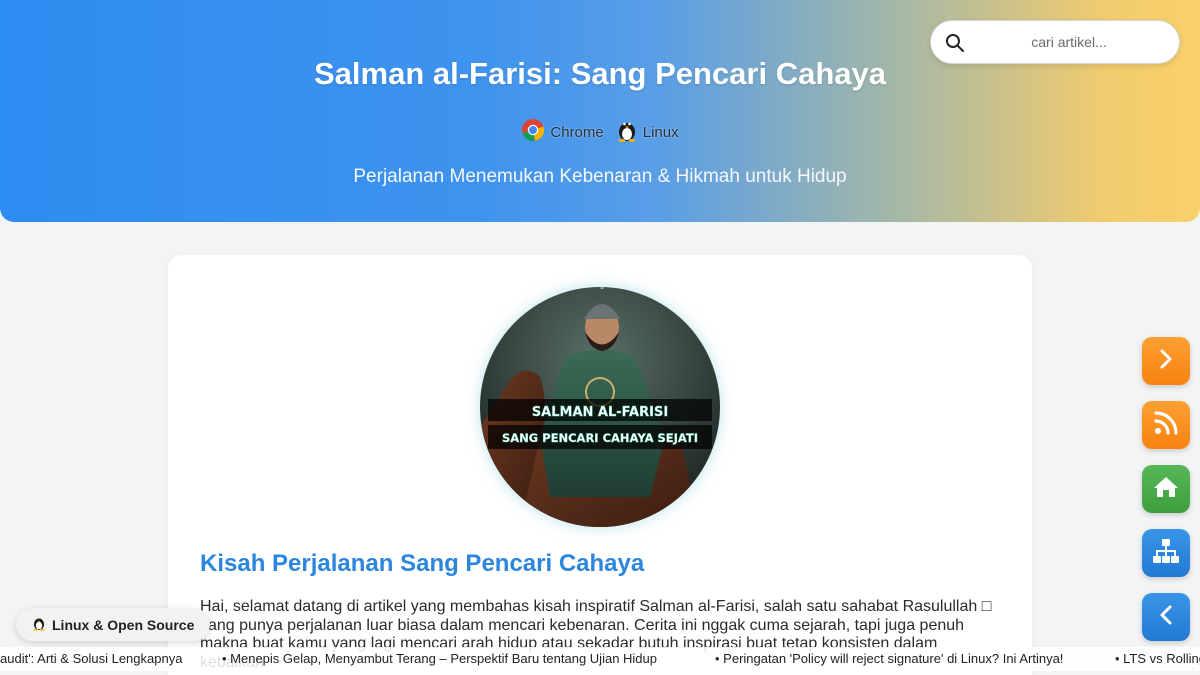 This screenshot has height=675, width=1200. I want to click on image-caption-line1: SALMAN AL-FARISI, so click(600, 412).